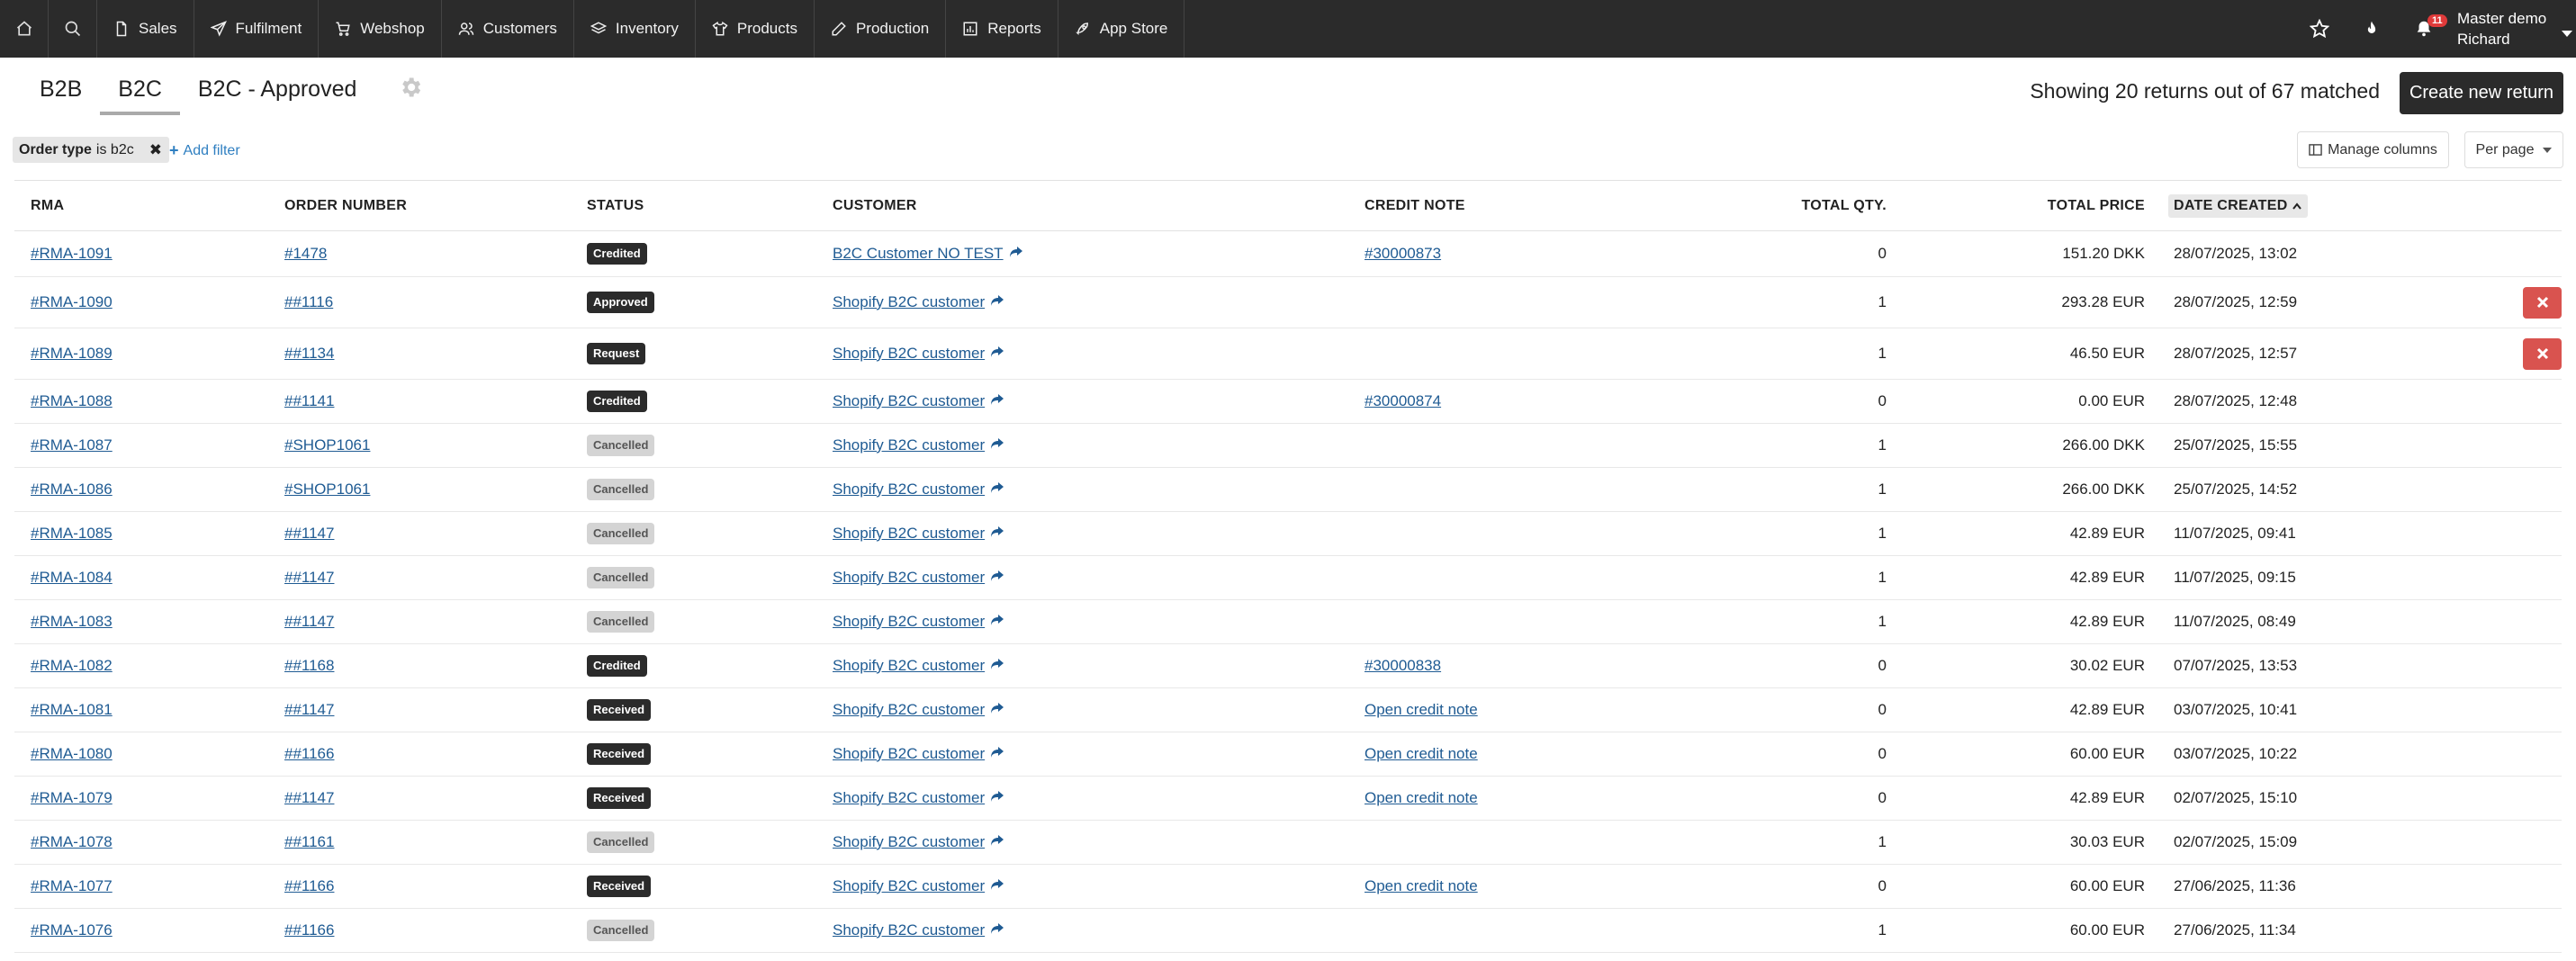 This screenshot has height=961, width=2576. Describe the element at coordinates (419, 206) in the screenshot. I see `col-header-order-number: ORDER NUMBER` at that location.